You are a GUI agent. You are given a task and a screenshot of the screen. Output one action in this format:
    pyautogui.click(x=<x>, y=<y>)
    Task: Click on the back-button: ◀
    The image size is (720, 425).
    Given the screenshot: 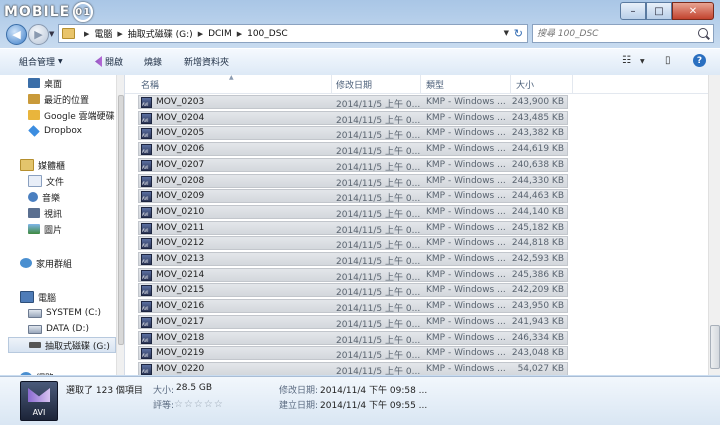 What is the action you would take?
    pyautogui.click(x=16, y=34)
    